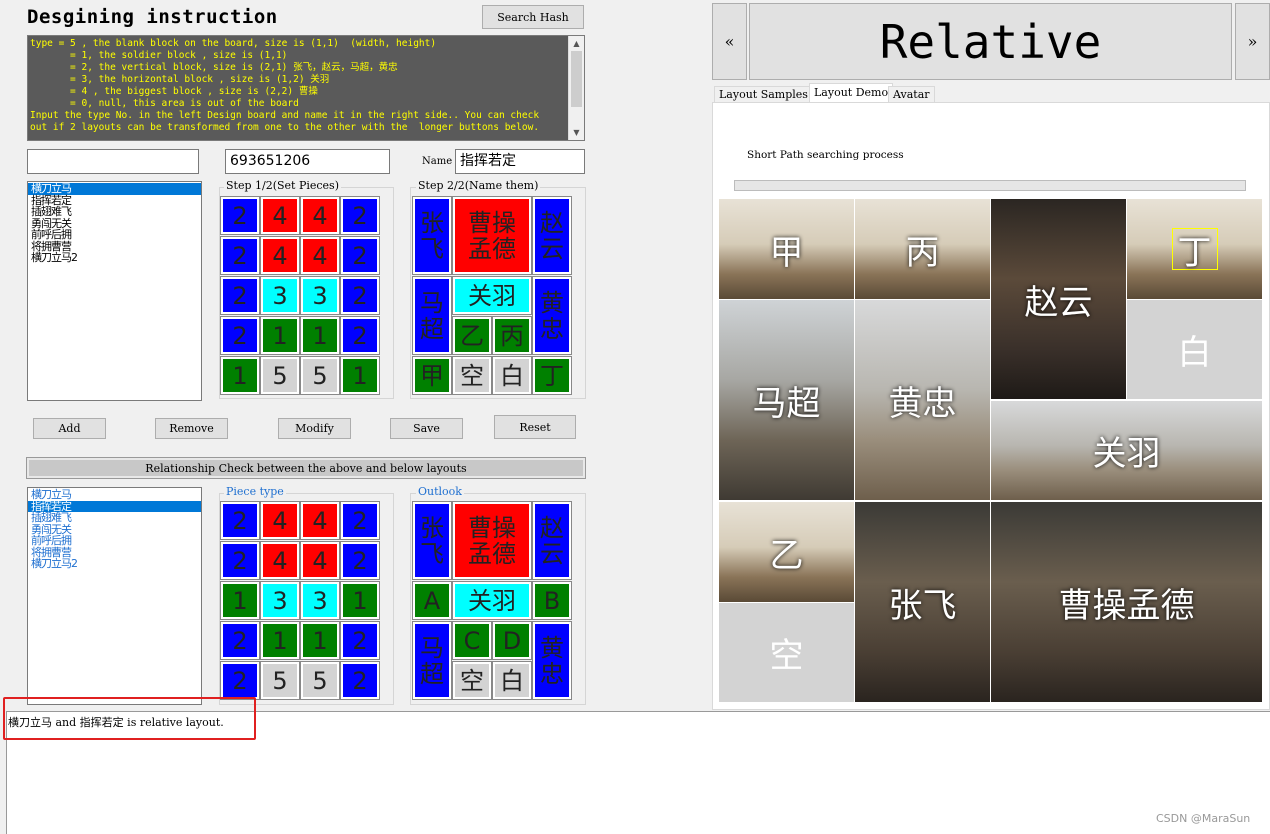 This screenshot has width=1270, height=834. Describe the element at coordinates (432, 600) in the screenshot. I see `piece-a-bottom: A` at that location.